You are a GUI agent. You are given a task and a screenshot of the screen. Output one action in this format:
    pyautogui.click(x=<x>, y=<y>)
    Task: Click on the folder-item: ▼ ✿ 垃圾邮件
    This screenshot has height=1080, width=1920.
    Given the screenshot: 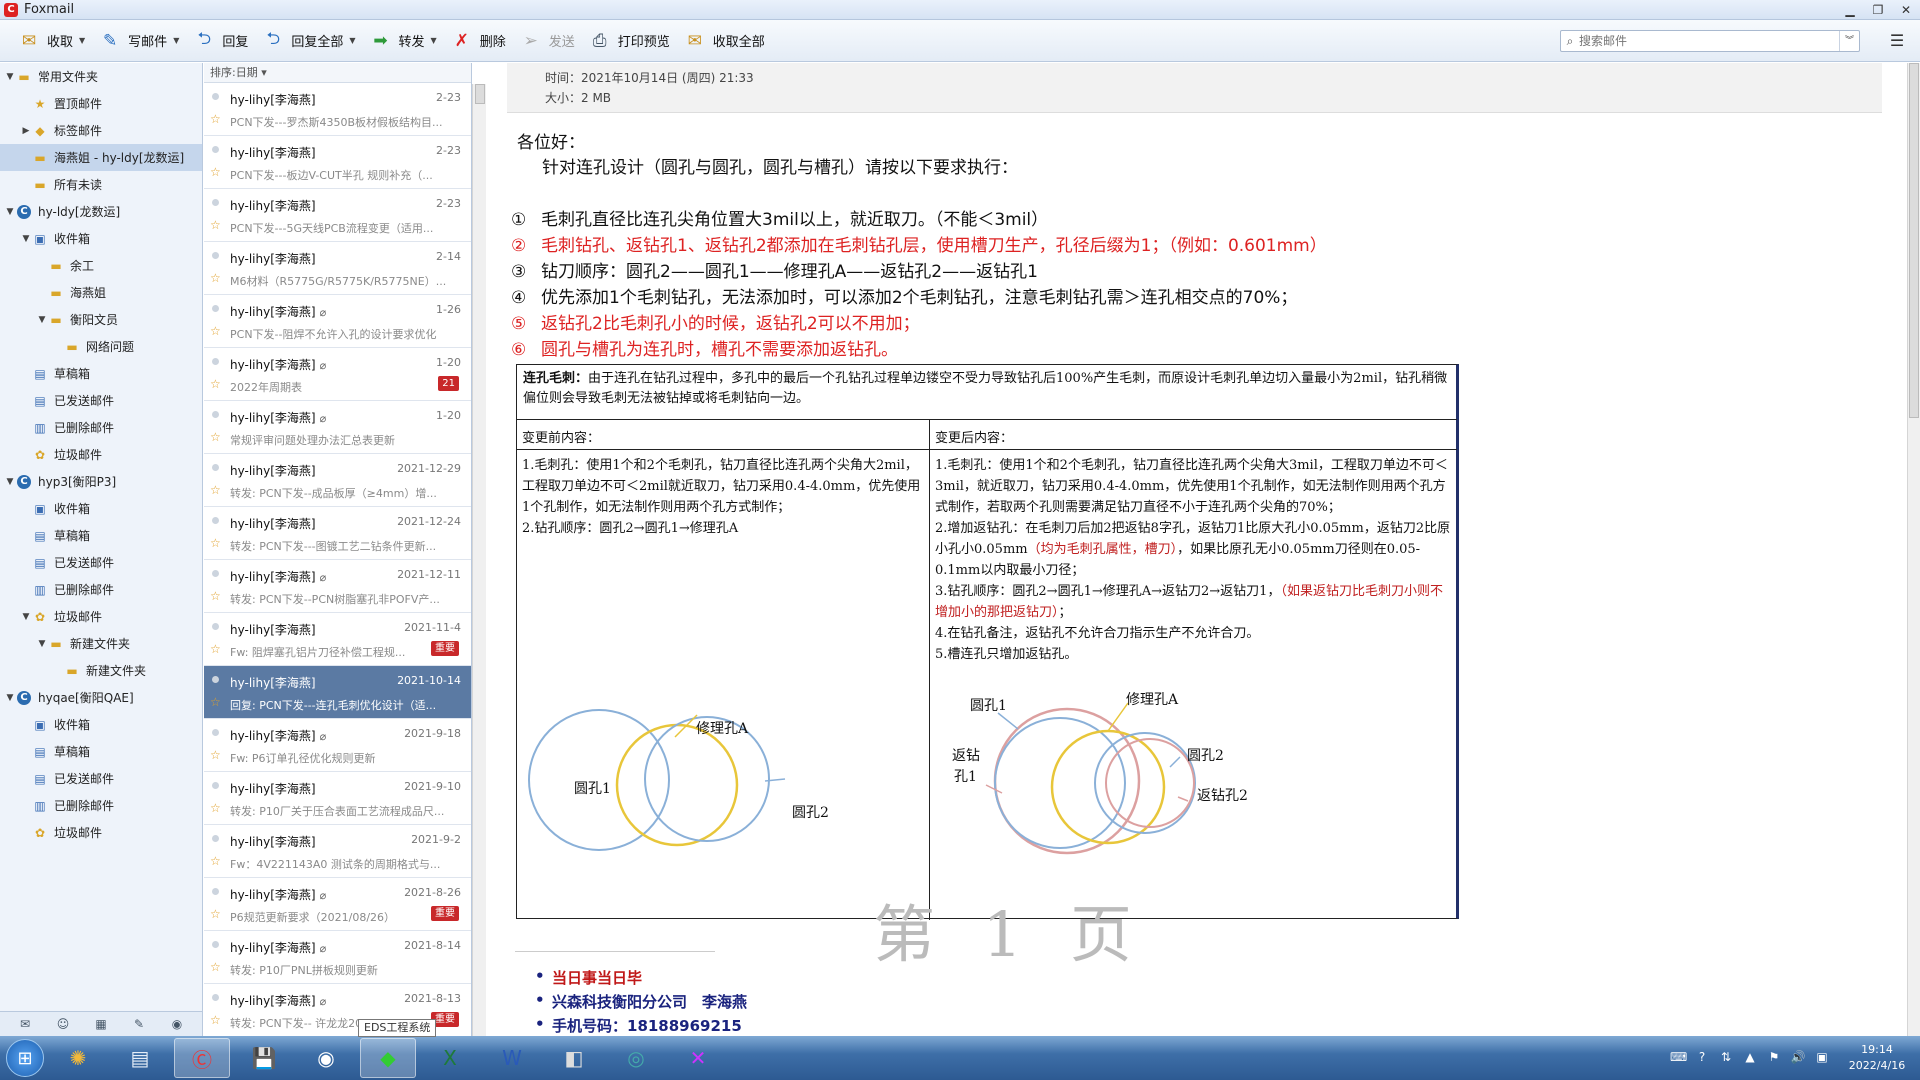 What is the action you would take?
    pyautogui.click(x=101, y=616)
    